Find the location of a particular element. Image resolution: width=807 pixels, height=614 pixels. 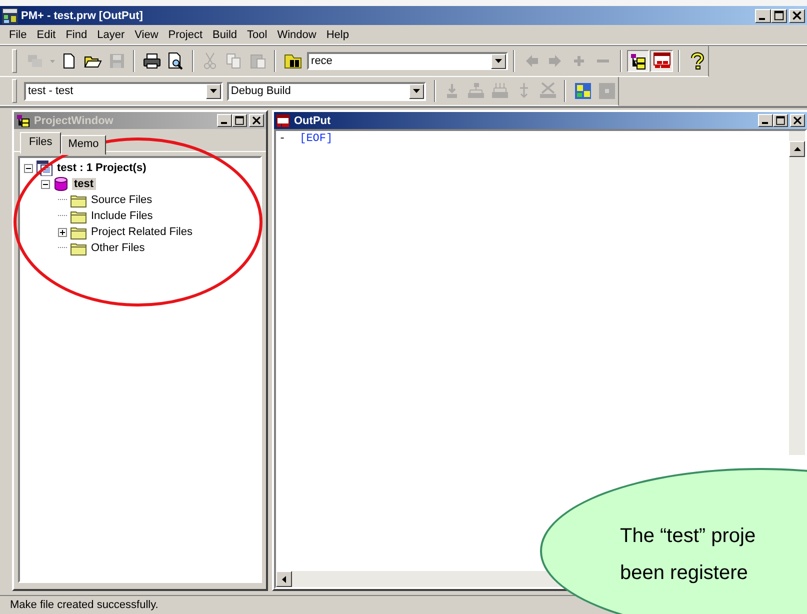

left-arrow-icon is located at coordinates (284, 579).